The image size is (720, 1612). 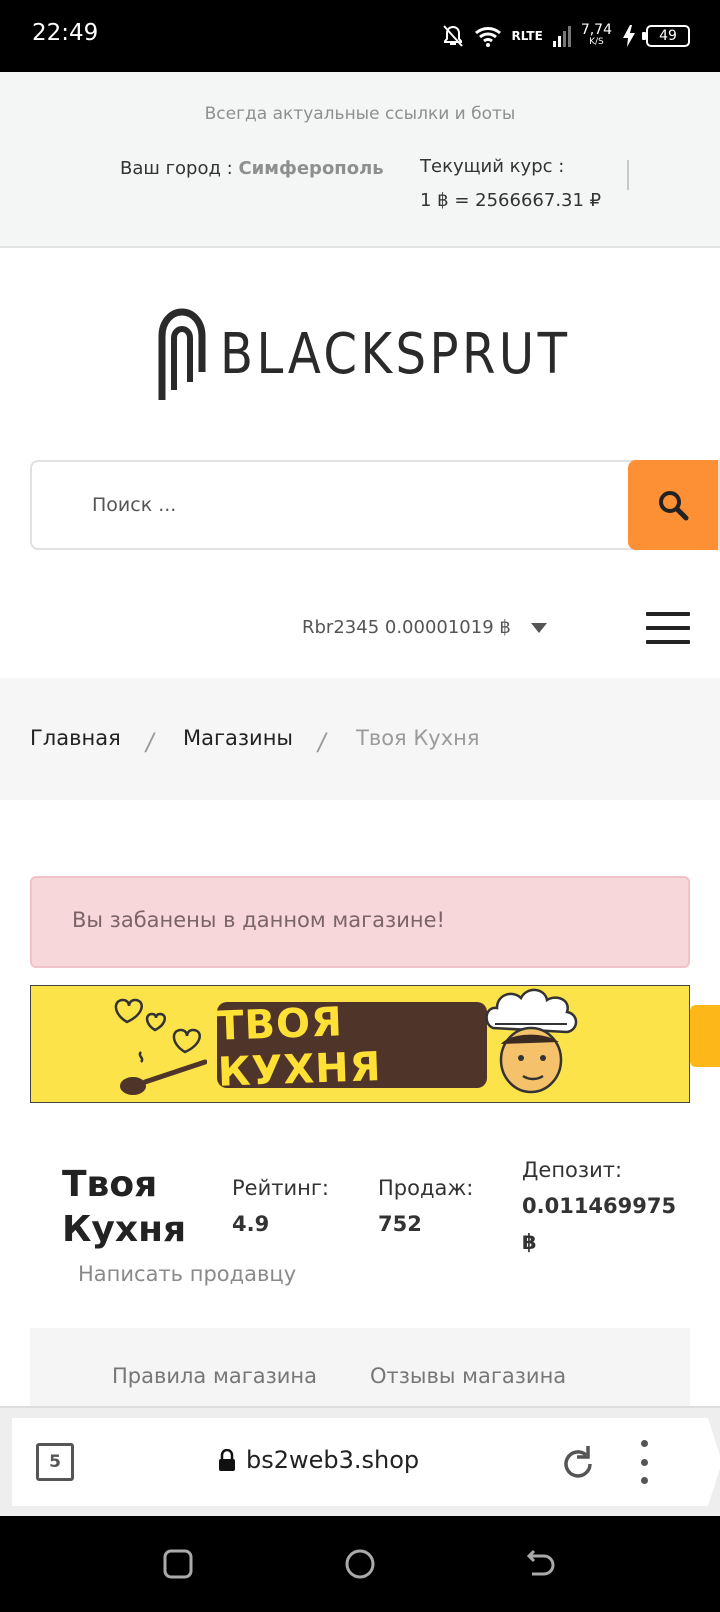 I want to click on reload-icon, so click(x=578, y=1462).